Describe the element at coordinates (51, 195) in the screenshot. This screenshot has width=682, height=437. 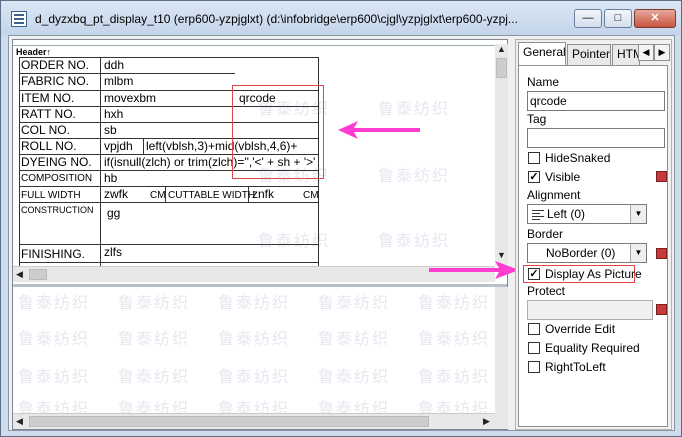
I see `full-width-label: FULL WIDTH` at that location.